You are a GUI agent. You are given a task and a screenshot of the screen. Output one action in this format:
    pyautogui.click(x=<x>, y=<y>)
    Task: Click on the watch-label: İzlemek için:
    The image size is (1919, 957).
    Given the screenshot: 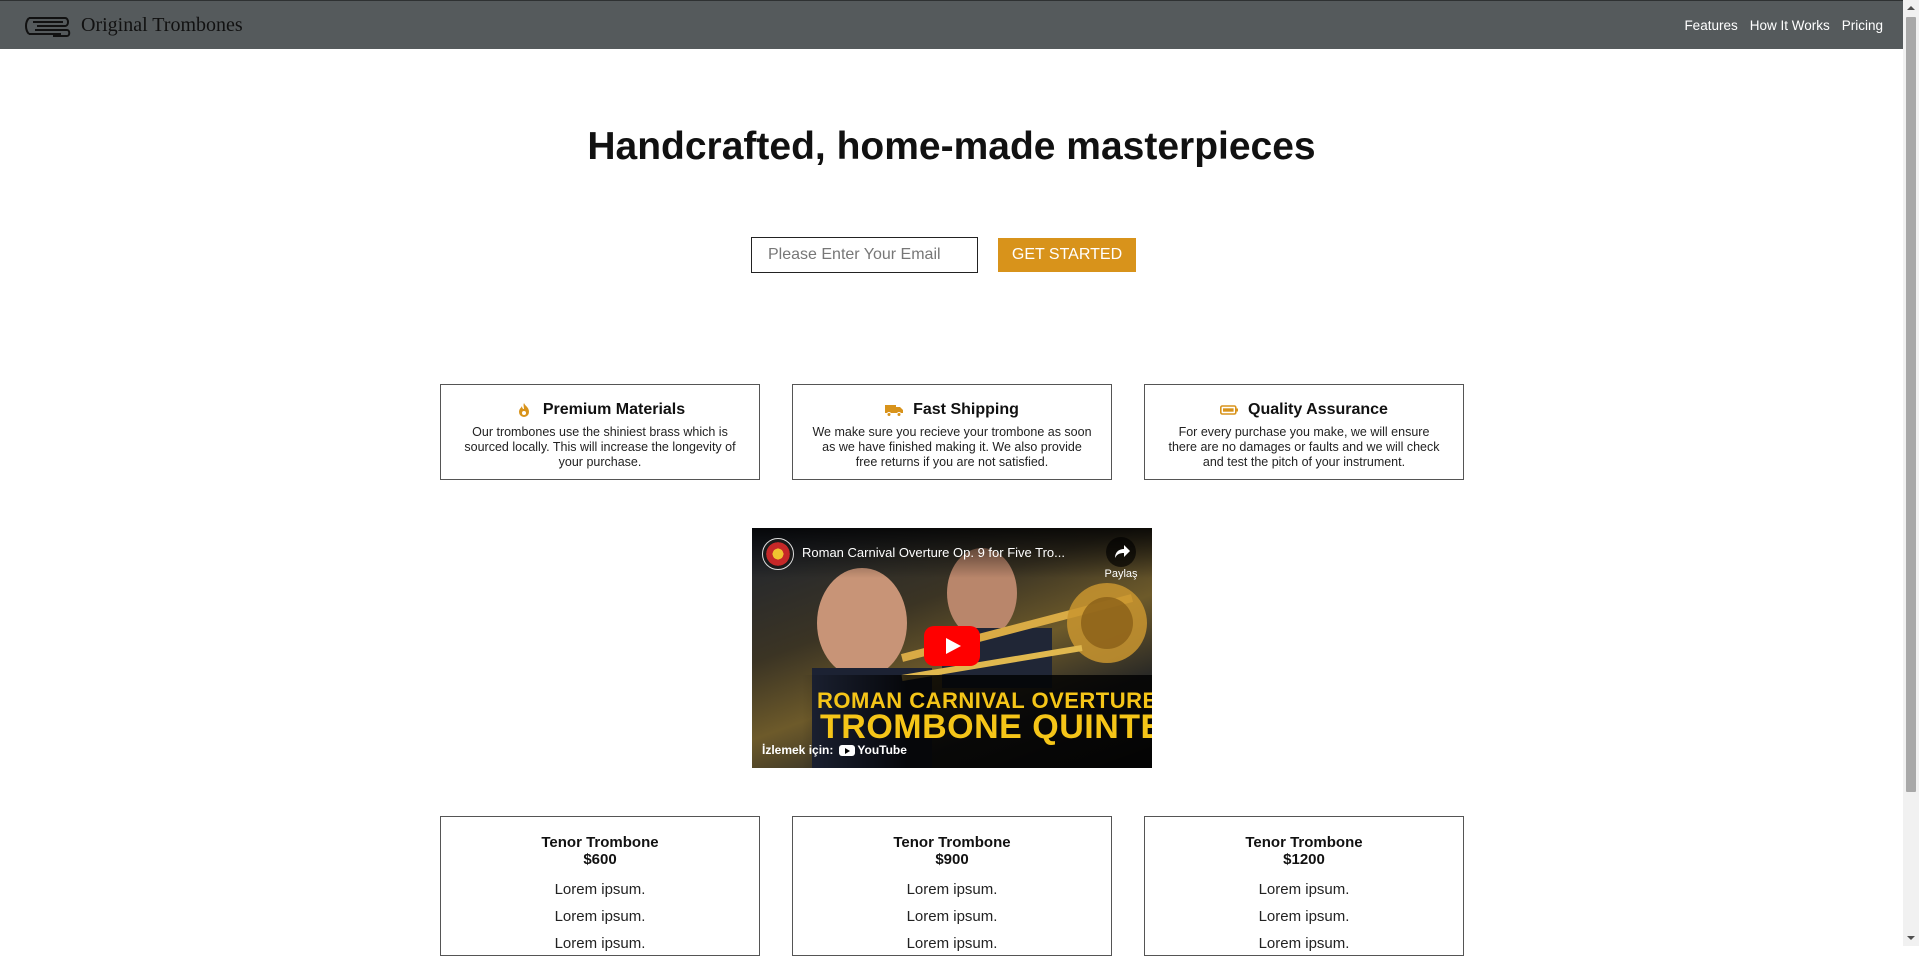 What is the action you would take?
    pyautogui.click(x=798, y=750)
    